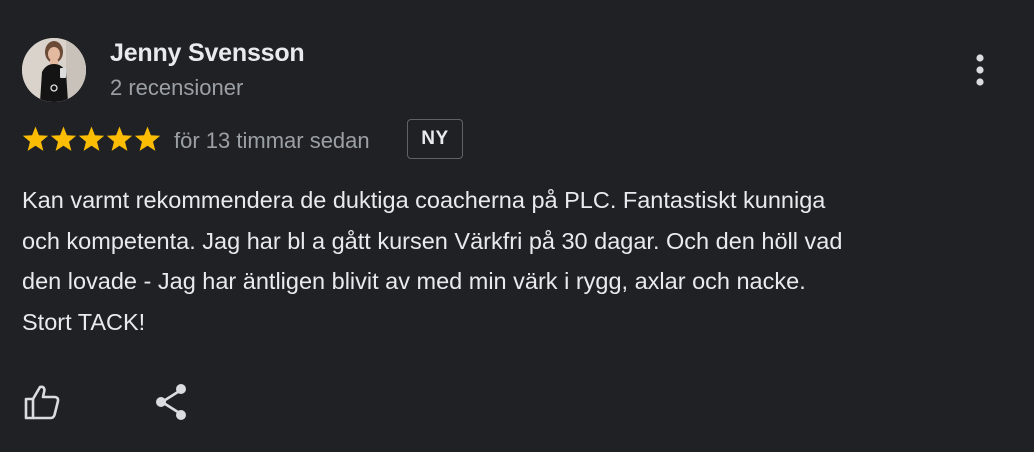  I want to click on more-vert-icon, so click(980, 70).